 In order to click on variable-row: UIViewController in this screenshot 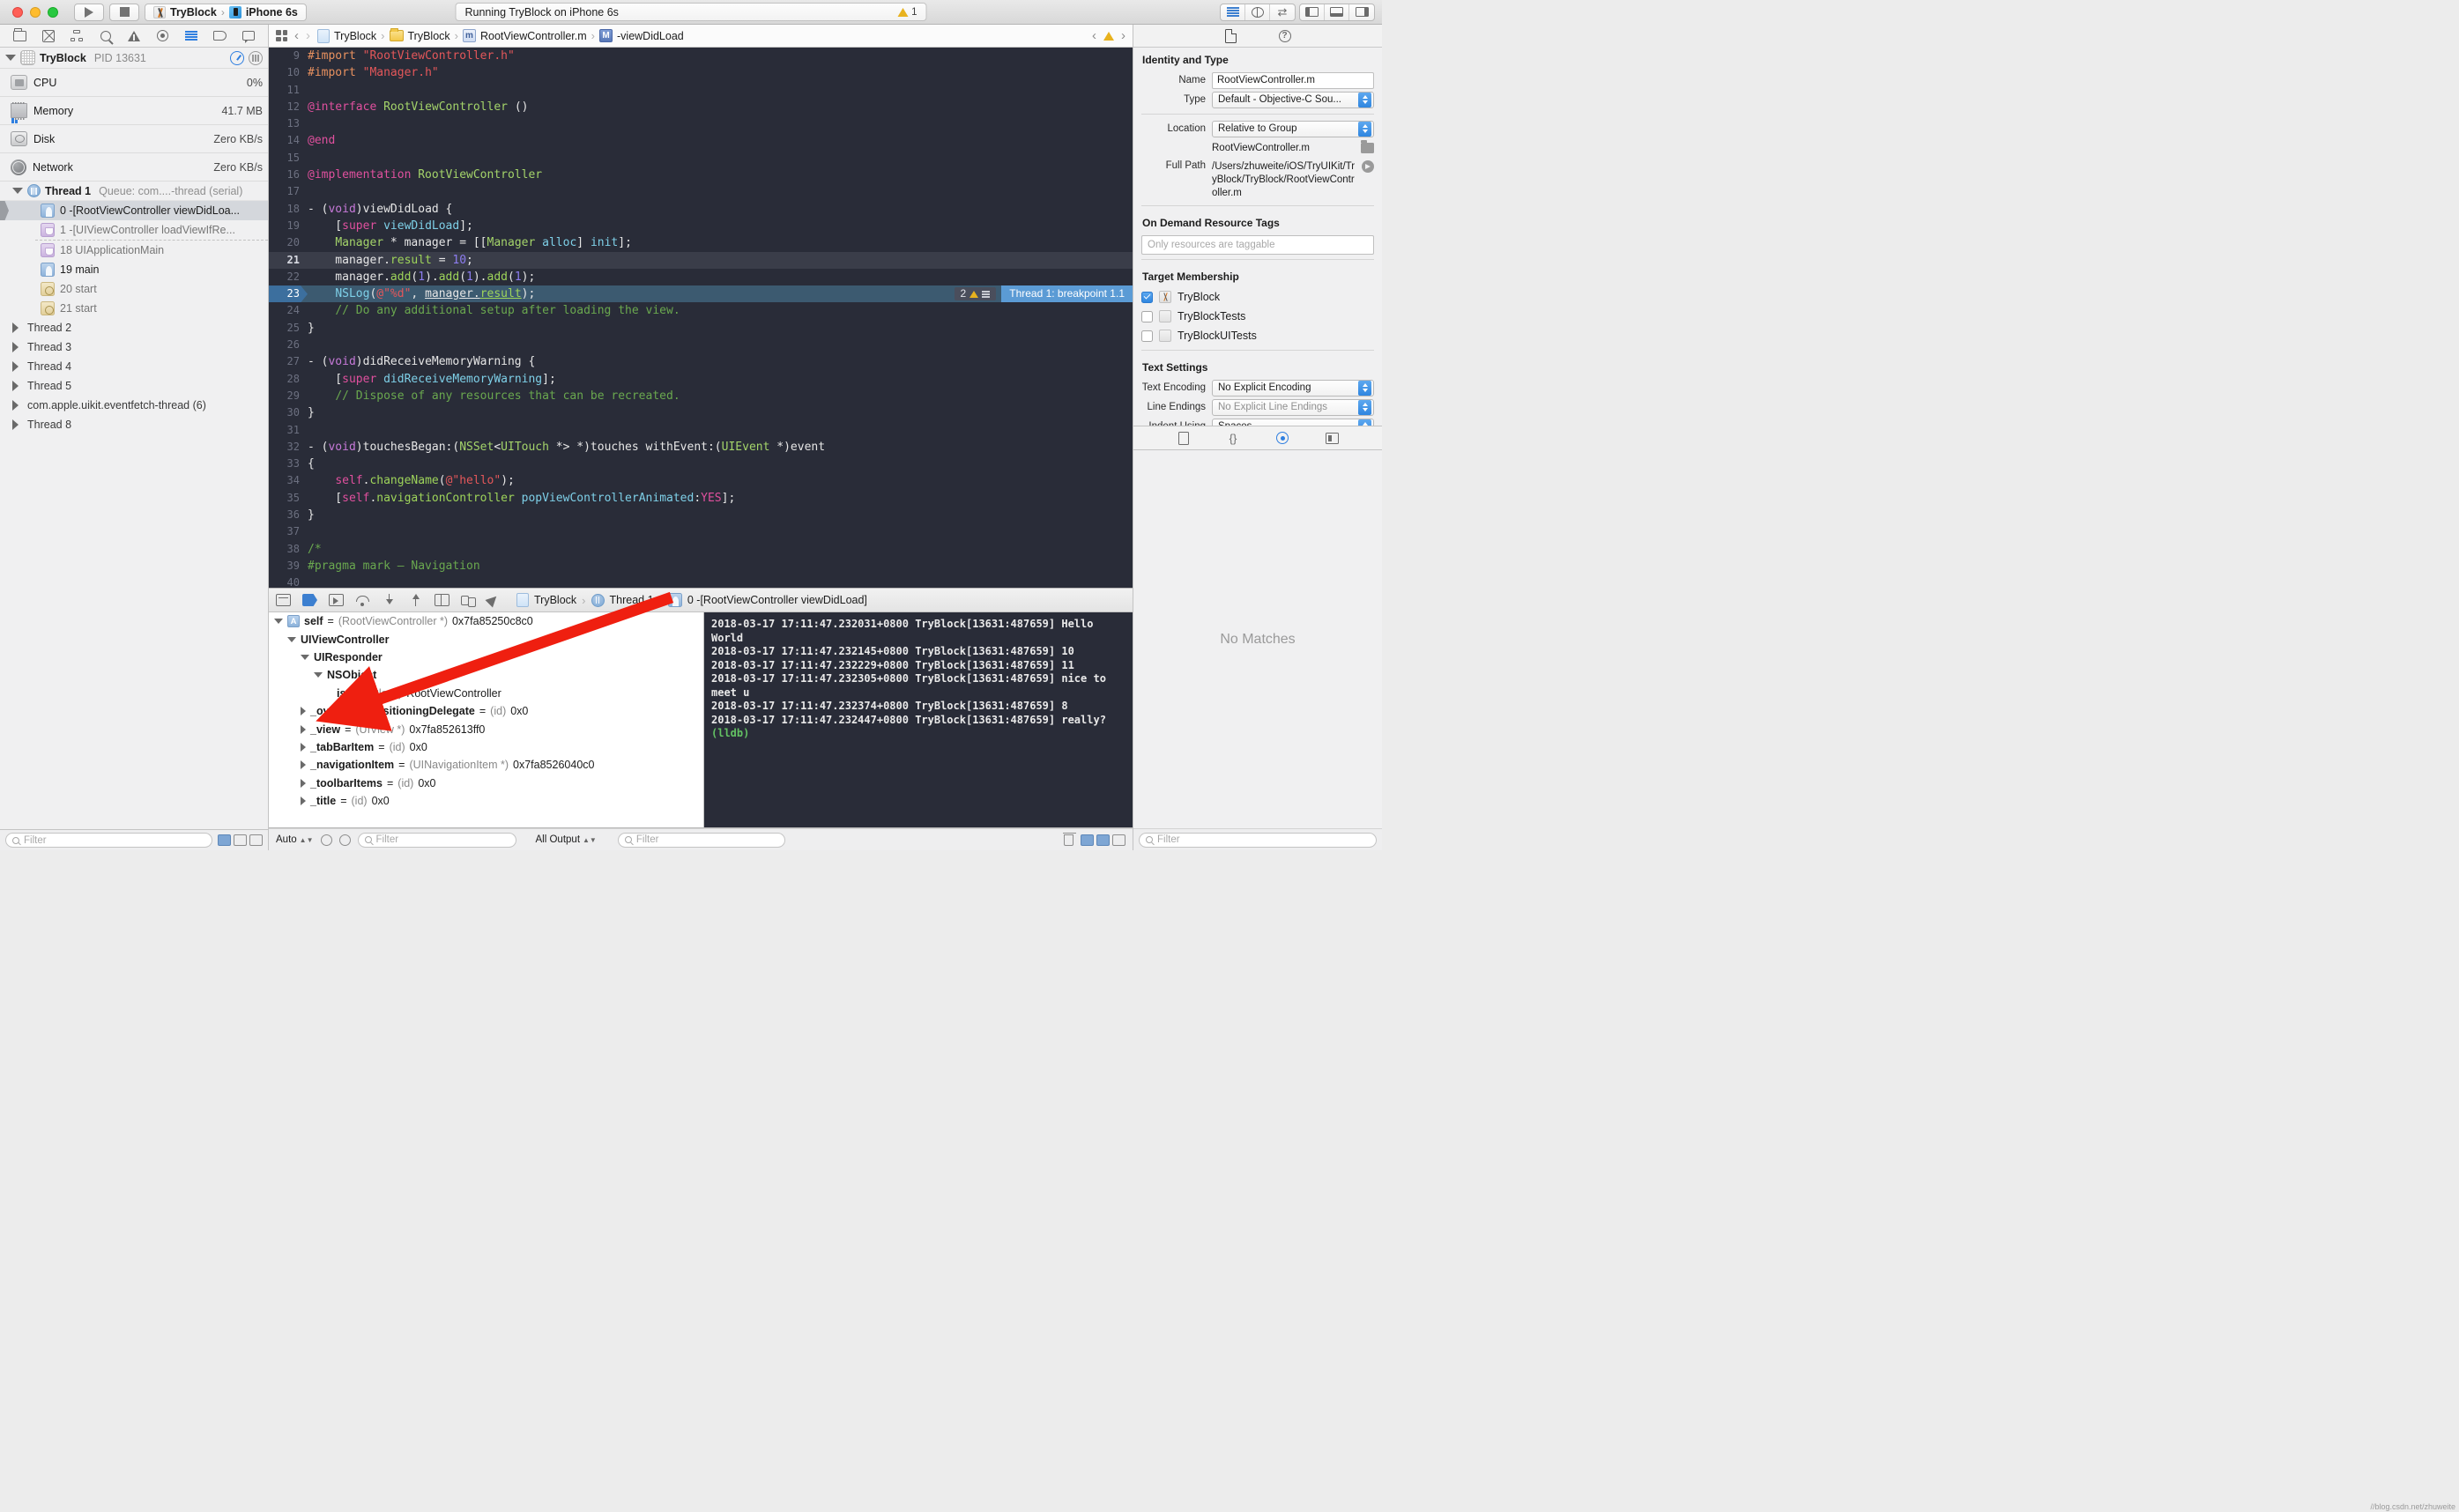, I will do `click(486, 639)`.